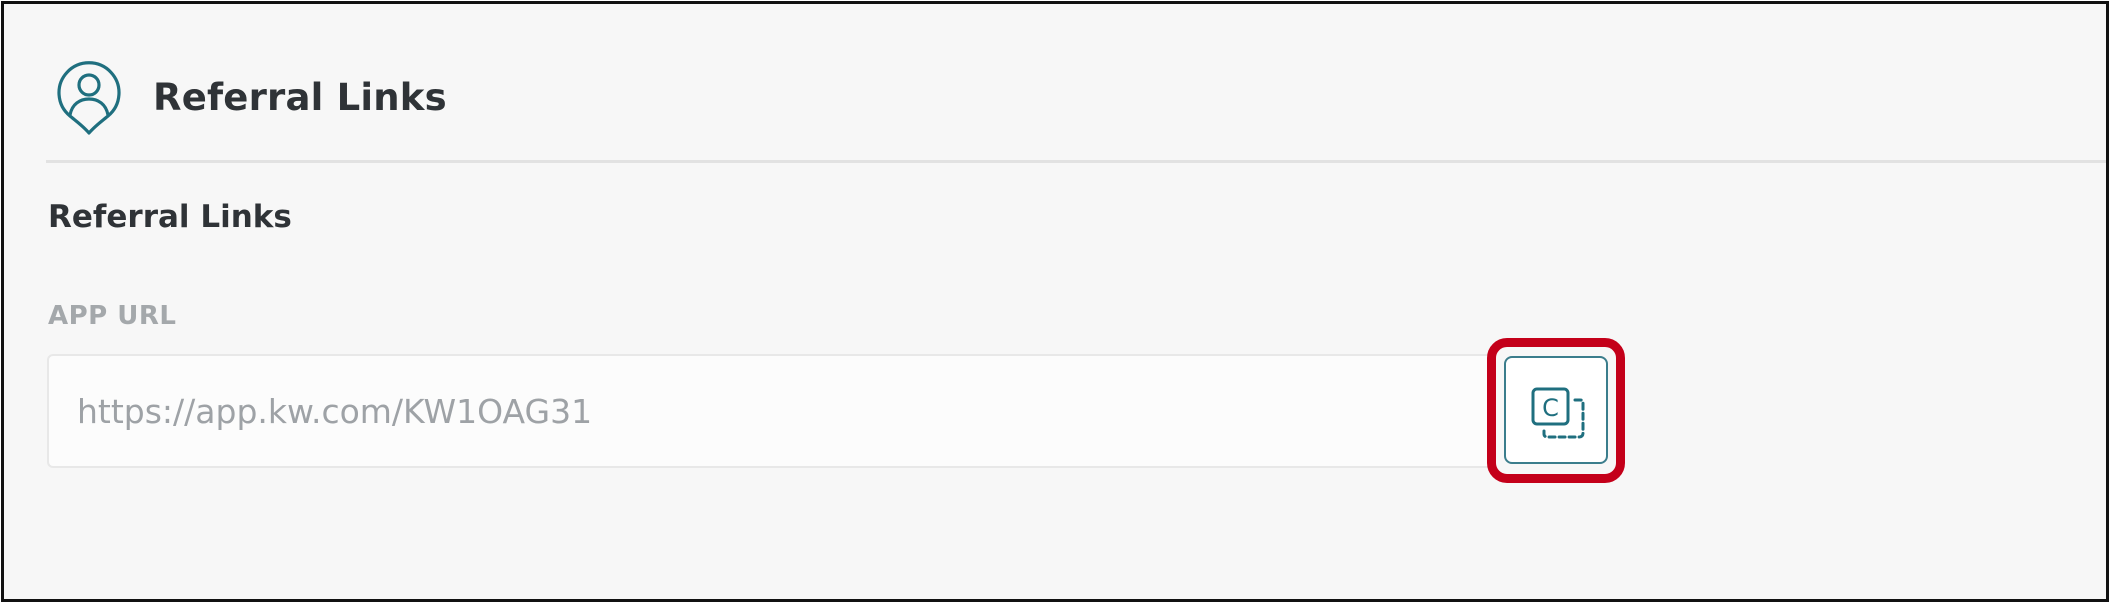 Image resolution: width=2112 pixels, height=605 pixels. Describe the element at coordinates (1550, 408) in the screenshot. I see `copy-icon-glyph: C` at that location.